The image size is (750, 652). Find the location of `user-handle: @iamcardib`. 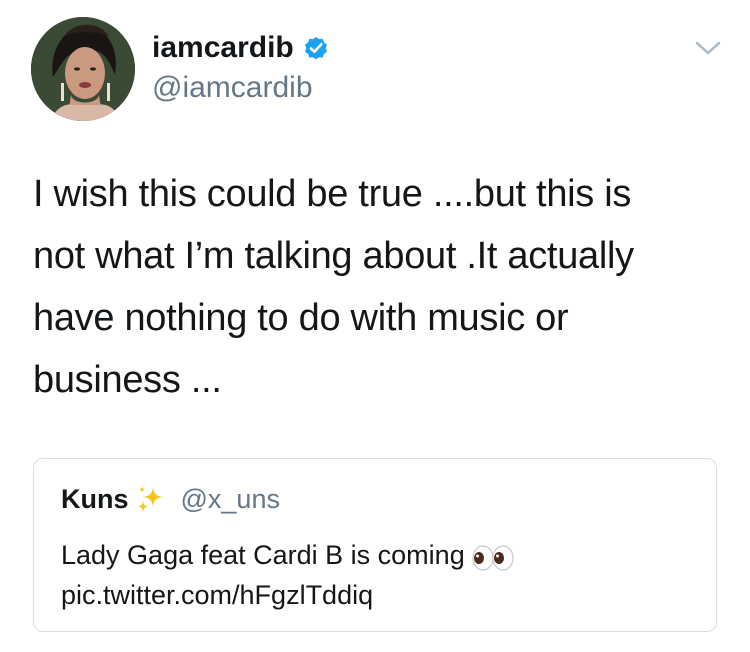

user-handle: @iamcardib is located at coordinates (232, 88).